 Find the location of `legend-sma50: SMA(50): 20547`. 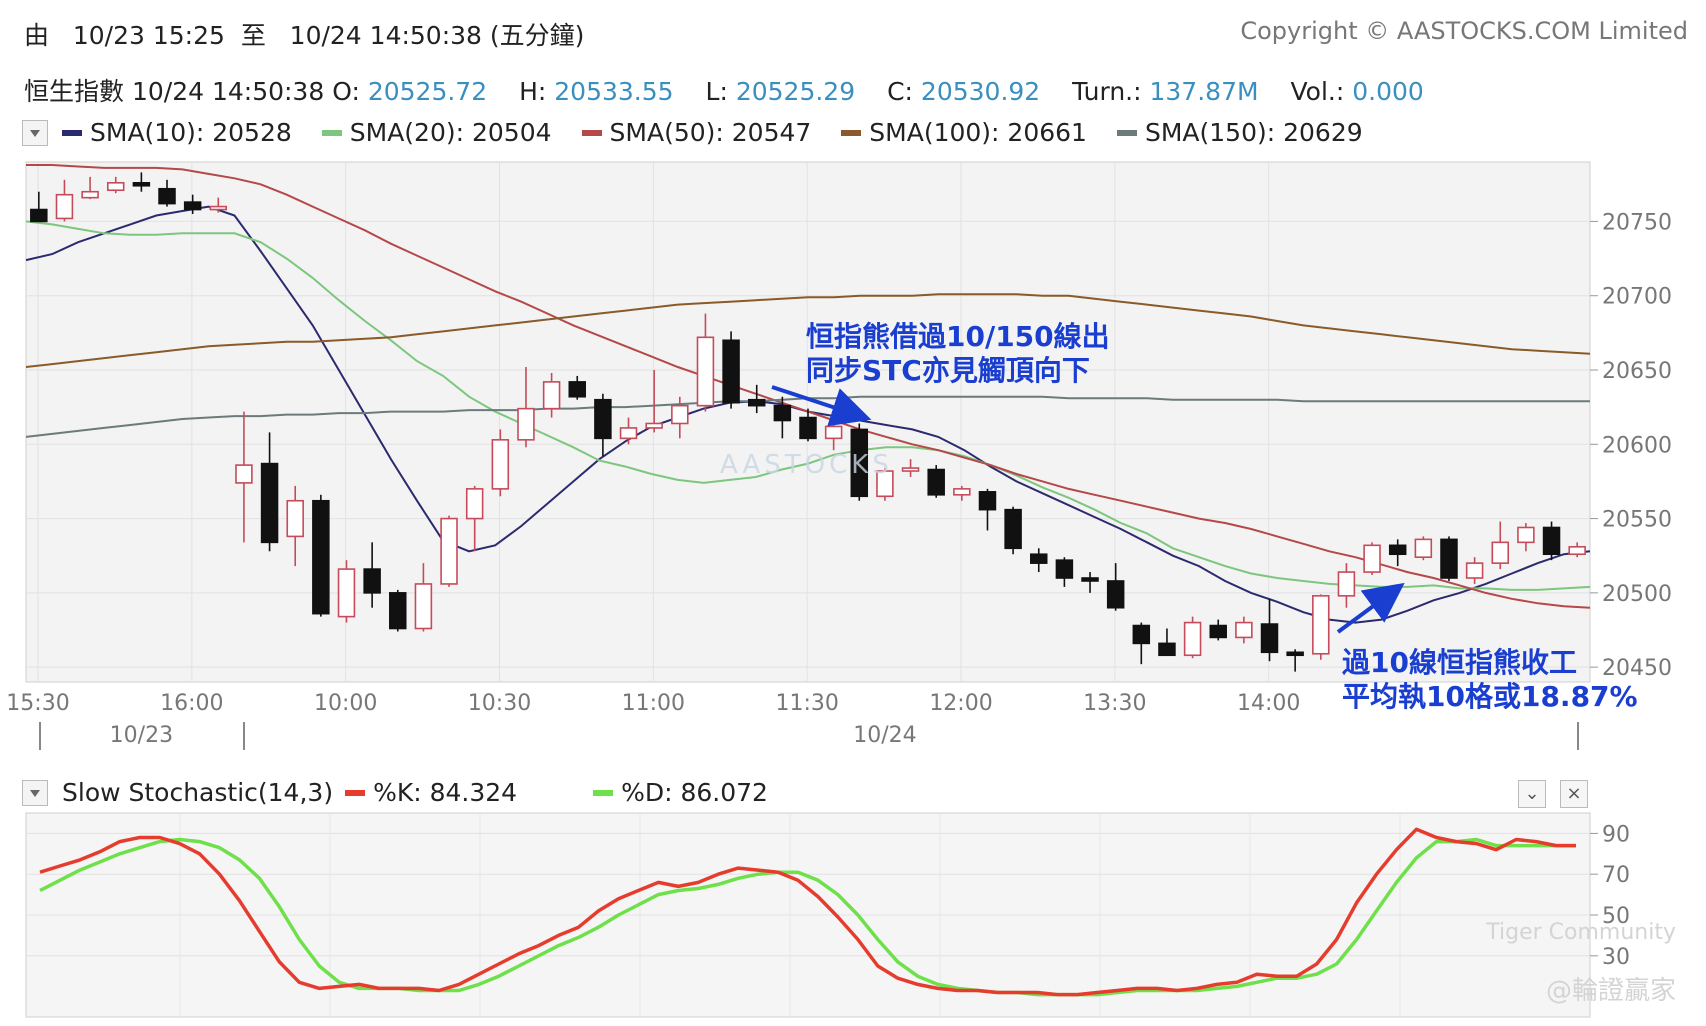

legend-sma50: SMA(50): 20547 is located at coordinates (696, 132).